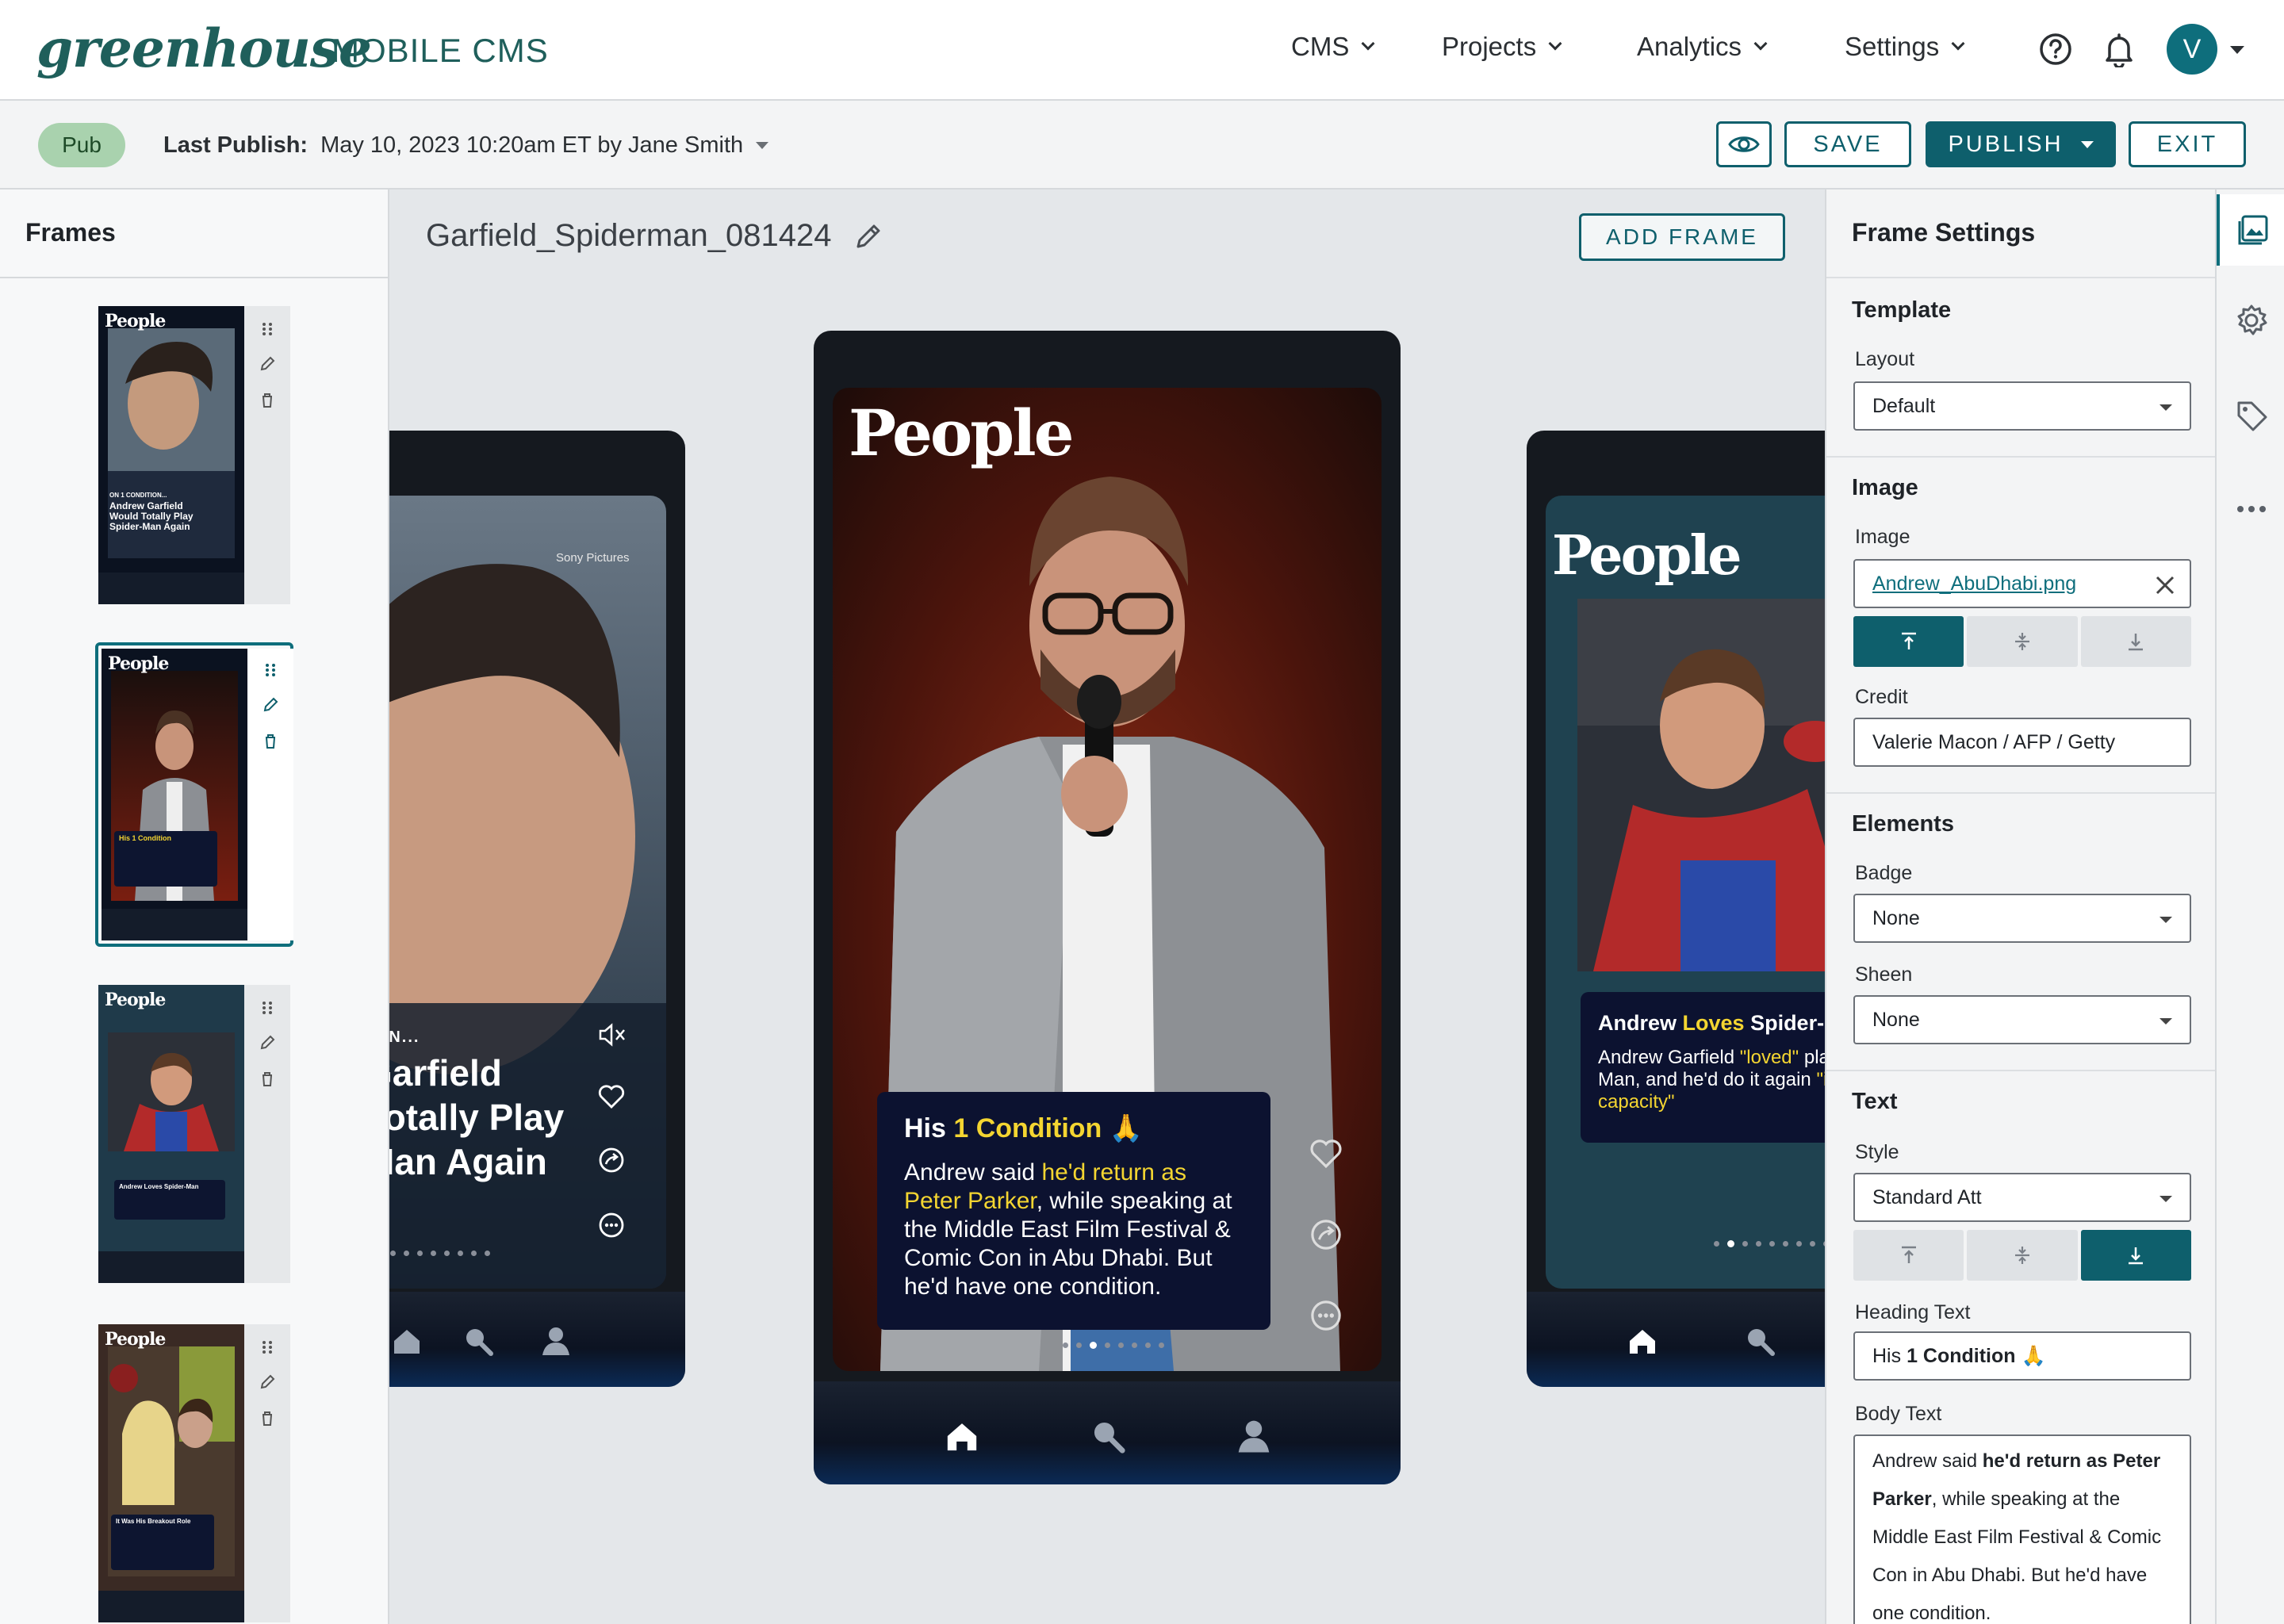 This screenshot has width=2284, height=1624. I want to click on rail-settings, so click(2250, 320).